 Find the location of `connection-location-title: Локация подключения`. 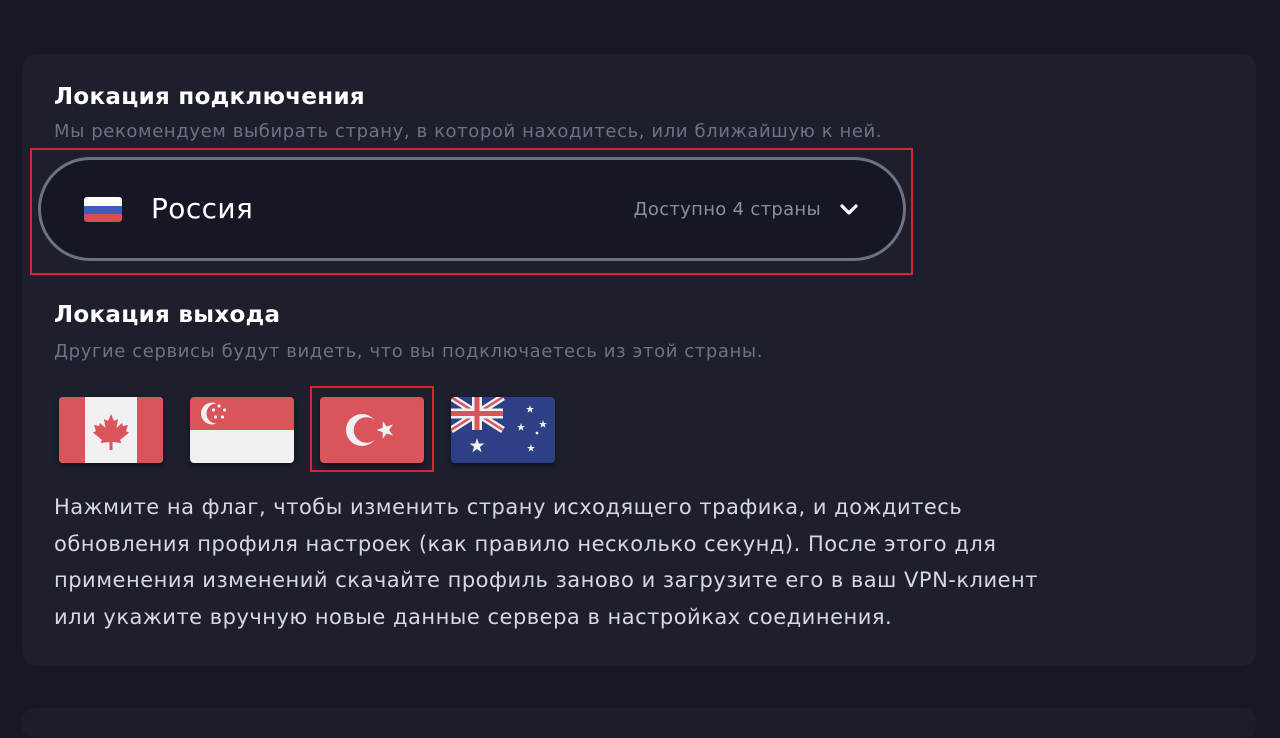

connection-location-title: Локация подключения is located at coordinates (209, 97).